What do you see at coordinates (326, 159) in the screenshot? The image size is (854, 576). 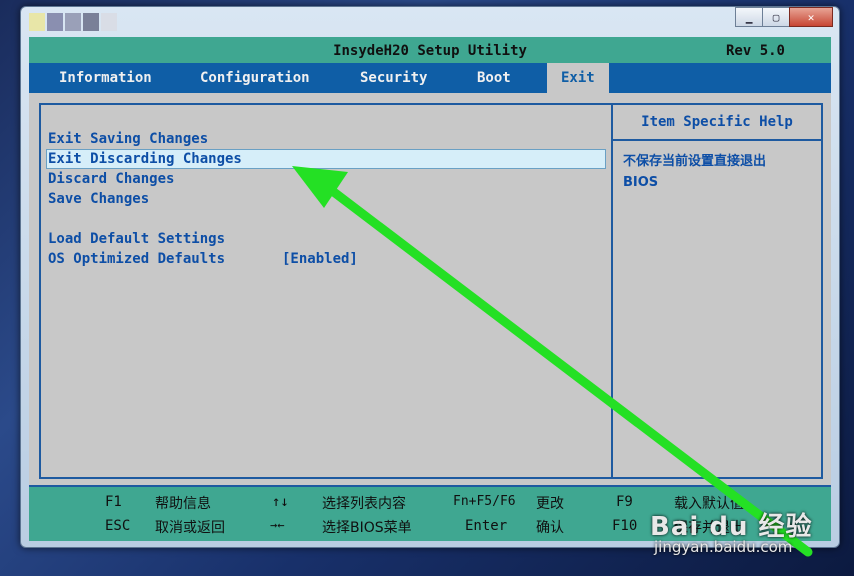 I see `option-exit-discarding: Exit Discarding Changes` at bounding box center [326, 159].